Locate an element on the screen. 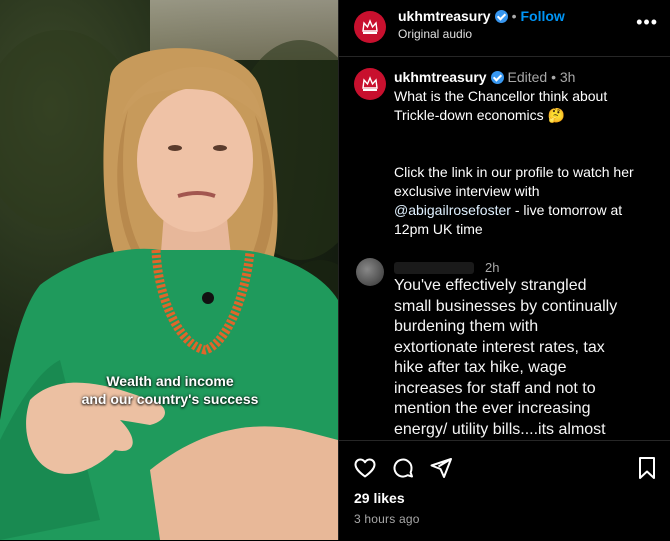 Image resolution: width=670 pixels, height=541 pixels. comment-line: extortionate interest rates, tax is located at coordinates (499, 347).